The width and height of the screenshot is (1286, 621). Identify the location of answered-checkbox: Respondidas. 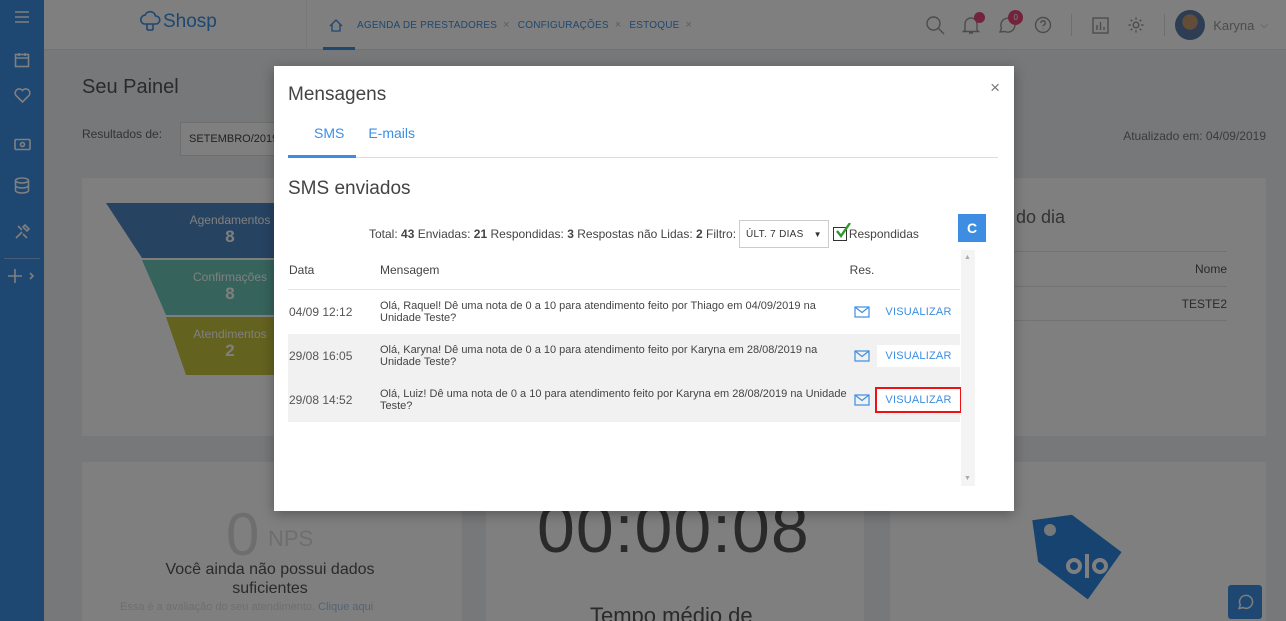
(875, 232).